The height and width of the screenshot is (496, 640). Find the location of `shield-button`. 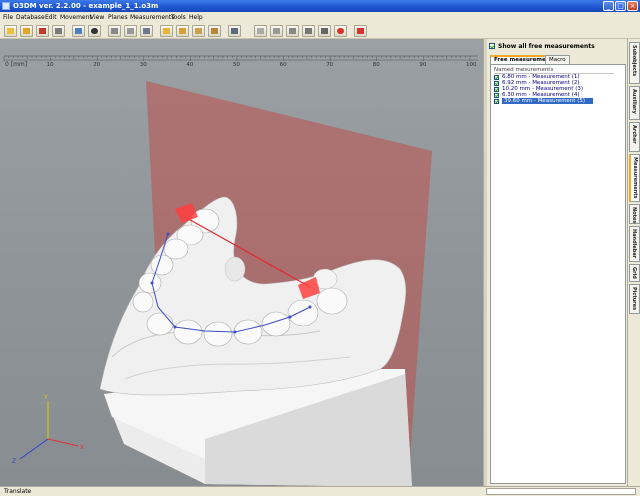

shield-button is located at coordinates (324, 31).